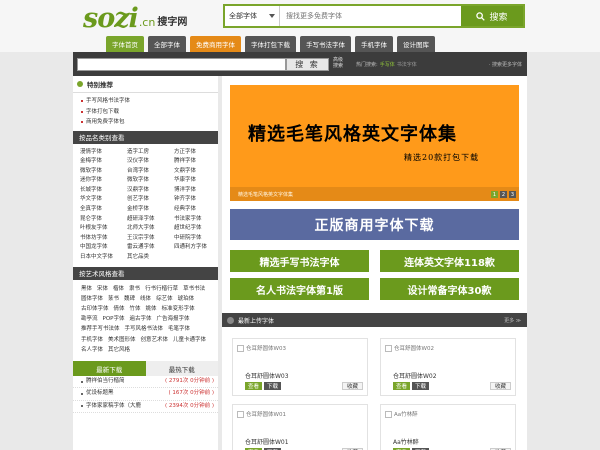 Image resolution: width=600 pixels, height=450 pixels. I want to click on category-link: 博洋字体, so click(197, 191).